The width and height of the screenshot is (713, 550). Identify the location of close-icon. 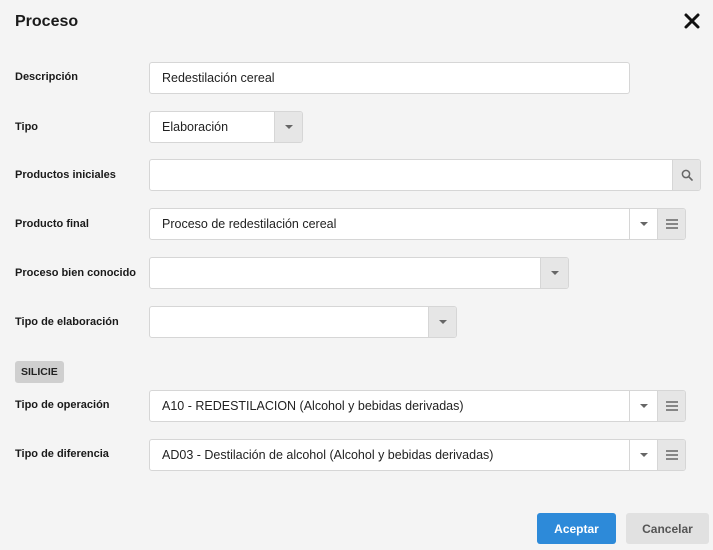
(692, 21).